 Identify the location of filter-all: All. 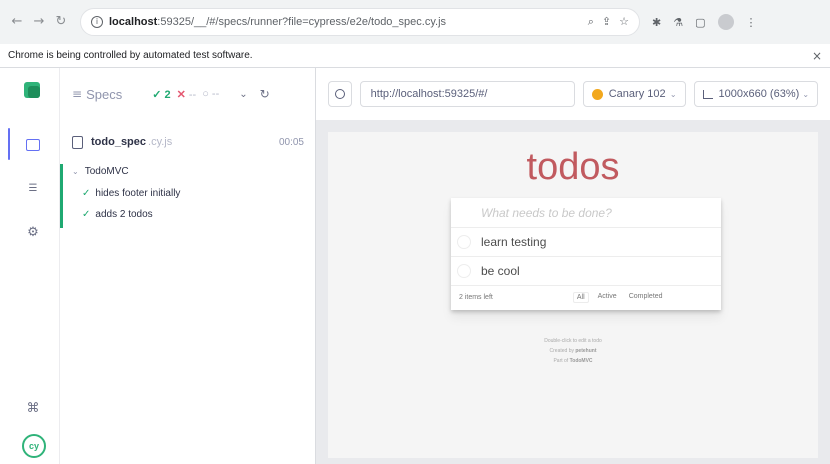
(580, 297).